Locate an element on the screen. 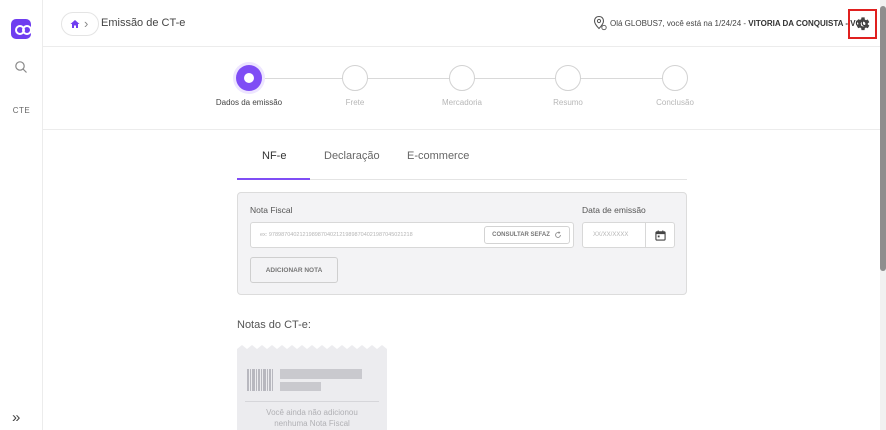  step-mercadoria is located at coordinates (462, 78).